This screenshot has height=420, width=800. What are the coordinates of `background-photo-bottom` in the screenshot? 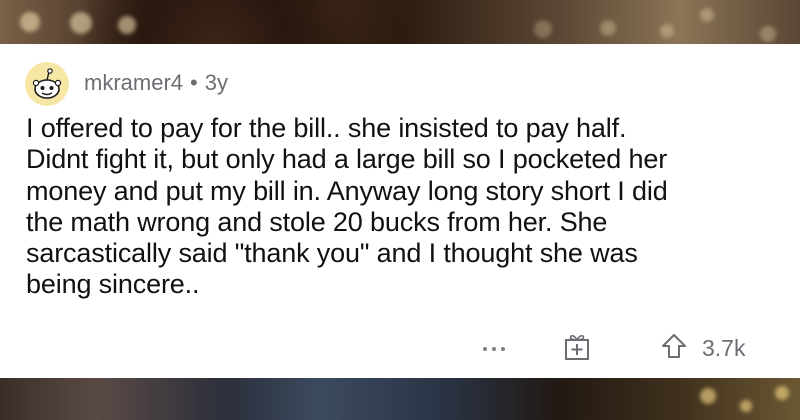 It's located at (400, 399).